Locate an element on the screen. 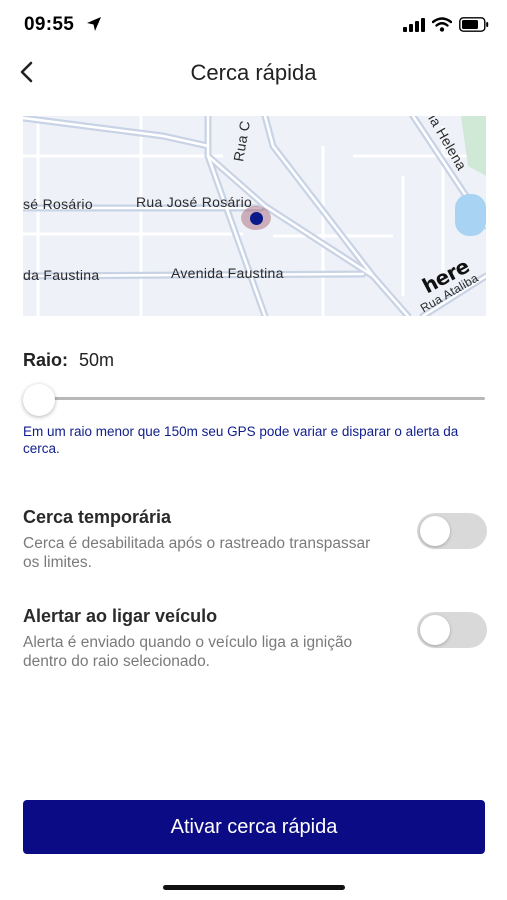 The height and width of the screenshot is (900, 507). cellular-signal-icon is located at coordinates (414, 27).